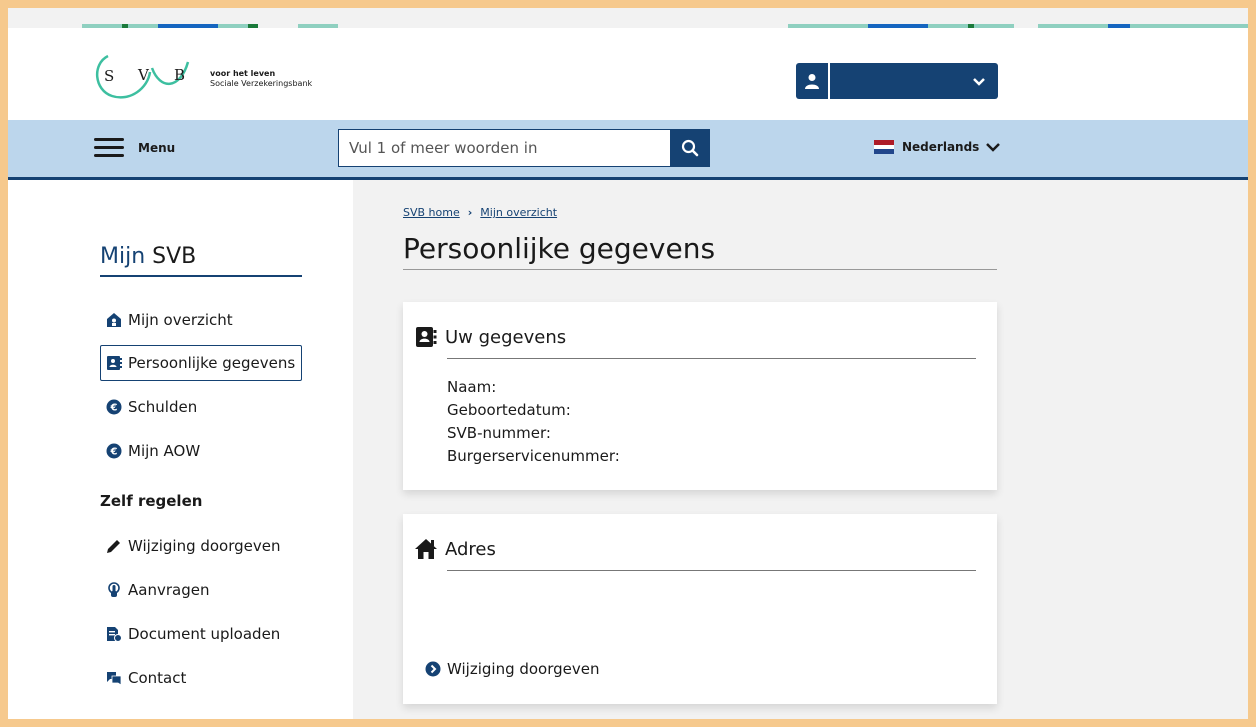 The image size is (1256, 727). I want to click on search-icon, so click(690, 148).